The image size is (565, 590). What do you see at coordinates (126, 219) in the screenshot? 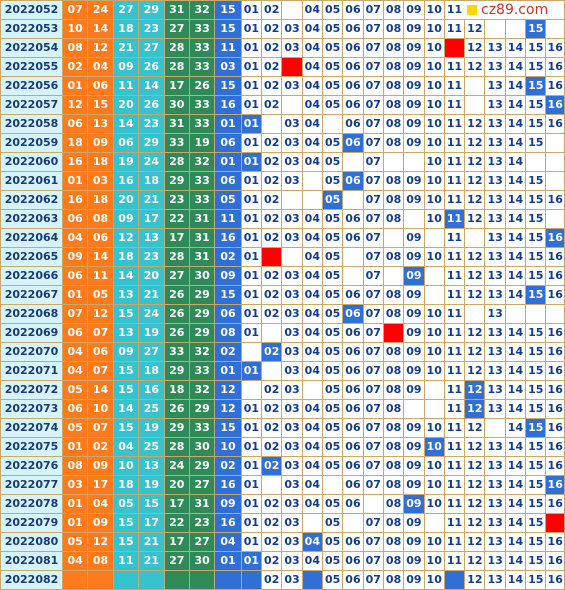
I see `red-ball-3: 09` at bounding box center [126, 219].